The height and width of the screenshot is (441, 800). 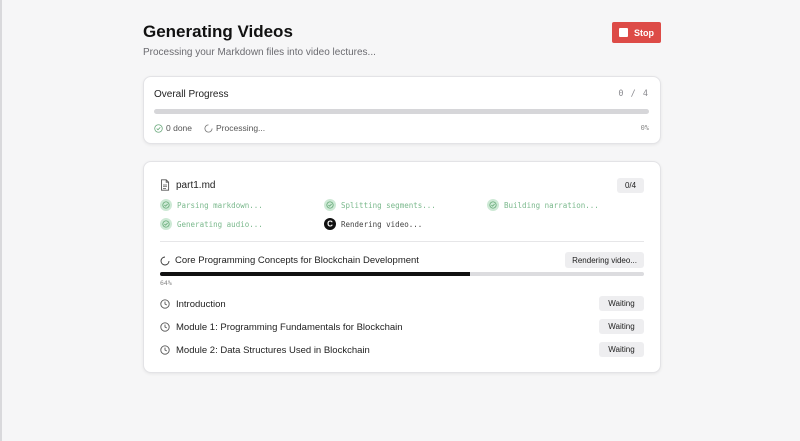 I want to click on segment-progress-bar, so click(x=402, y=274).